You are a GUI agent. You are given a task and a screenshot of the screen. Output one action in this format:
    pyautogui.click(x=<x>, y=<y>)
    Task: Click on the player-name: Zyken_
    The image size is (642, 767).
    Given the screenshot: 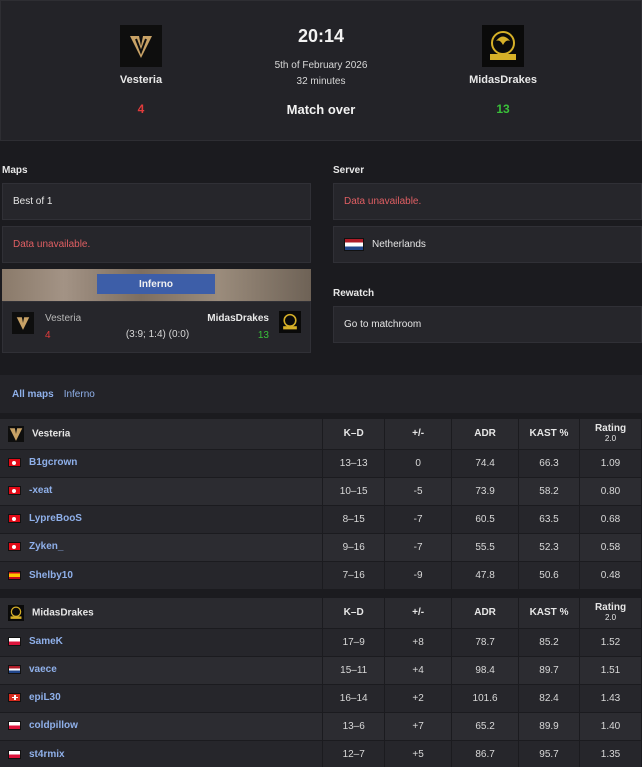 What is the action you would take?
    pyautogui.click(x=46, y=546)
    